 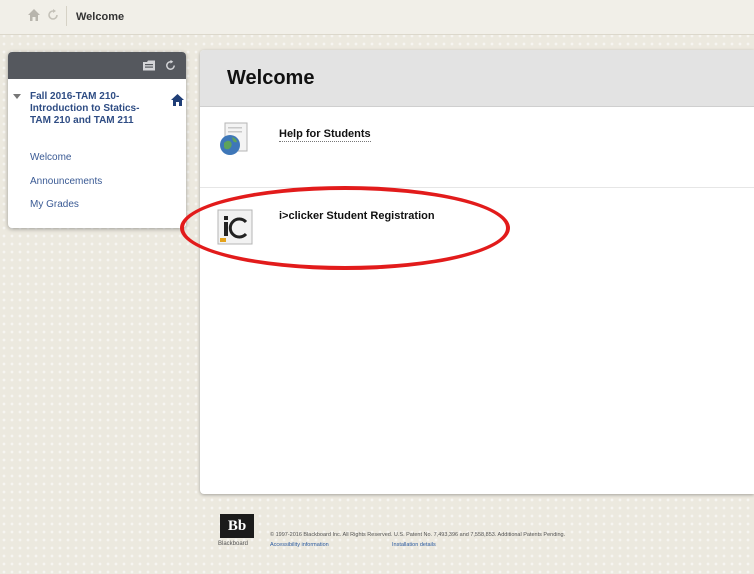 What do you see at coordinates (235, 227) in the screenshot?
I see `iclicker-icon` at bounding box center [235, 227].